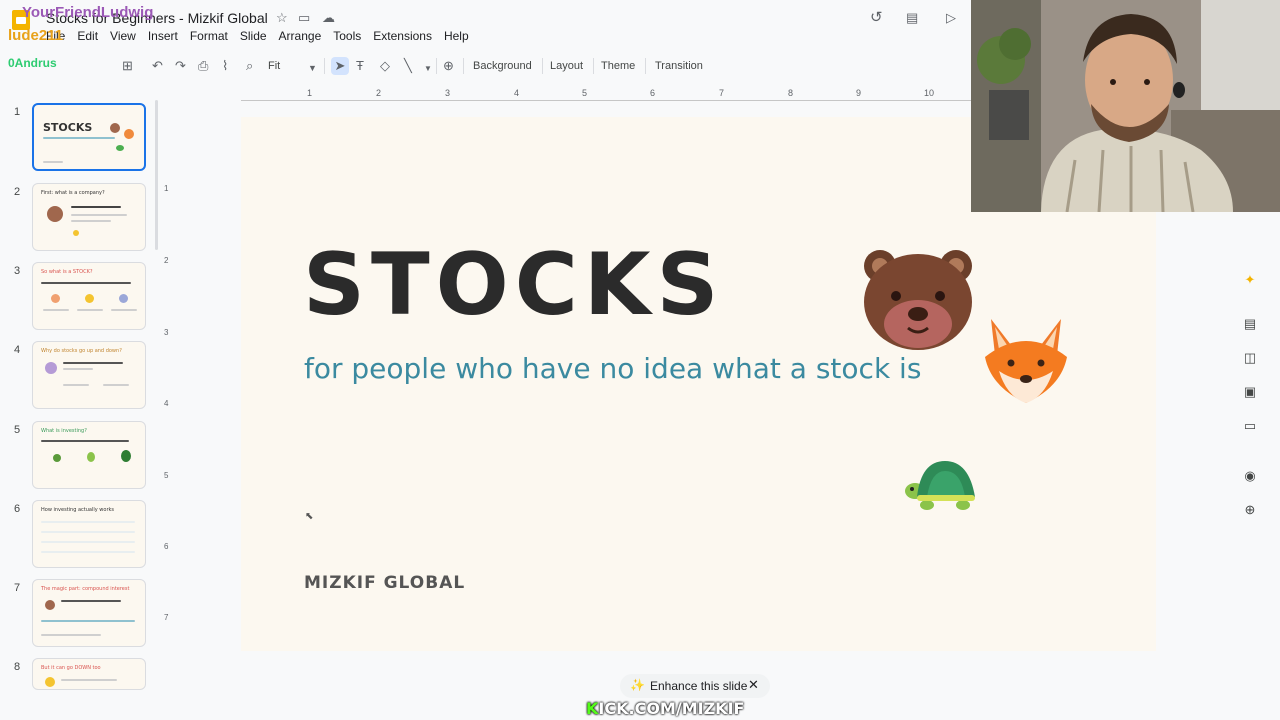 The image size is (1280, 720). What do you see at coordinates (791, 93) in the screenshot?
I see `ruler-number: 8` at bounding box center [791, 93].